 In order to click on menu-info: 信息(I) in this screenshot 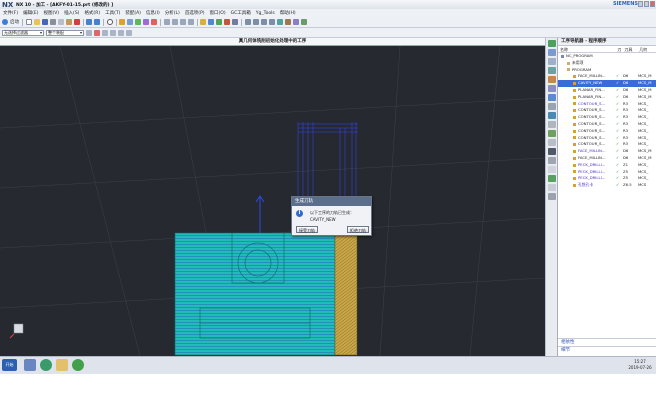, I will do `click(153, 13)`.